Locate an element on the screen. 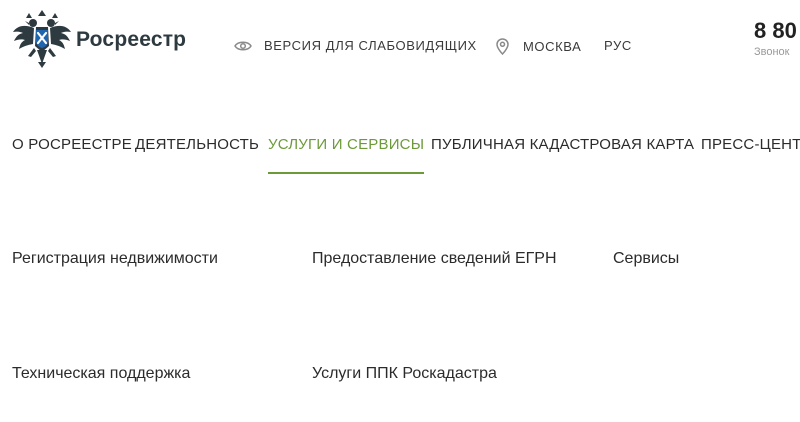 This screenshot has height=422, width=800. logo-link: Росреестр is located at coordinates (99, 40).